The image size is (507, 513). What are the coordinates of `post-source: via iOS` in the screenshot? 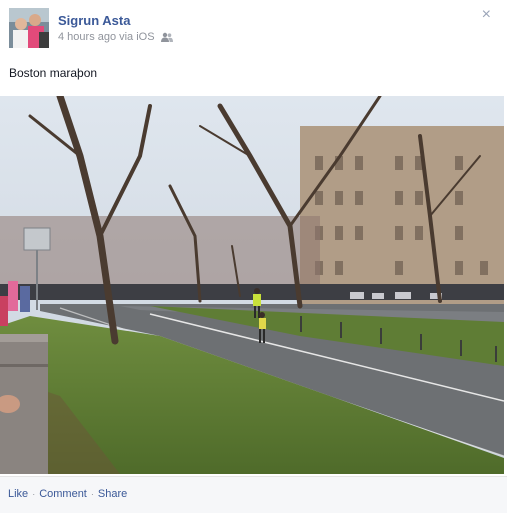 It's located at (137, 37).